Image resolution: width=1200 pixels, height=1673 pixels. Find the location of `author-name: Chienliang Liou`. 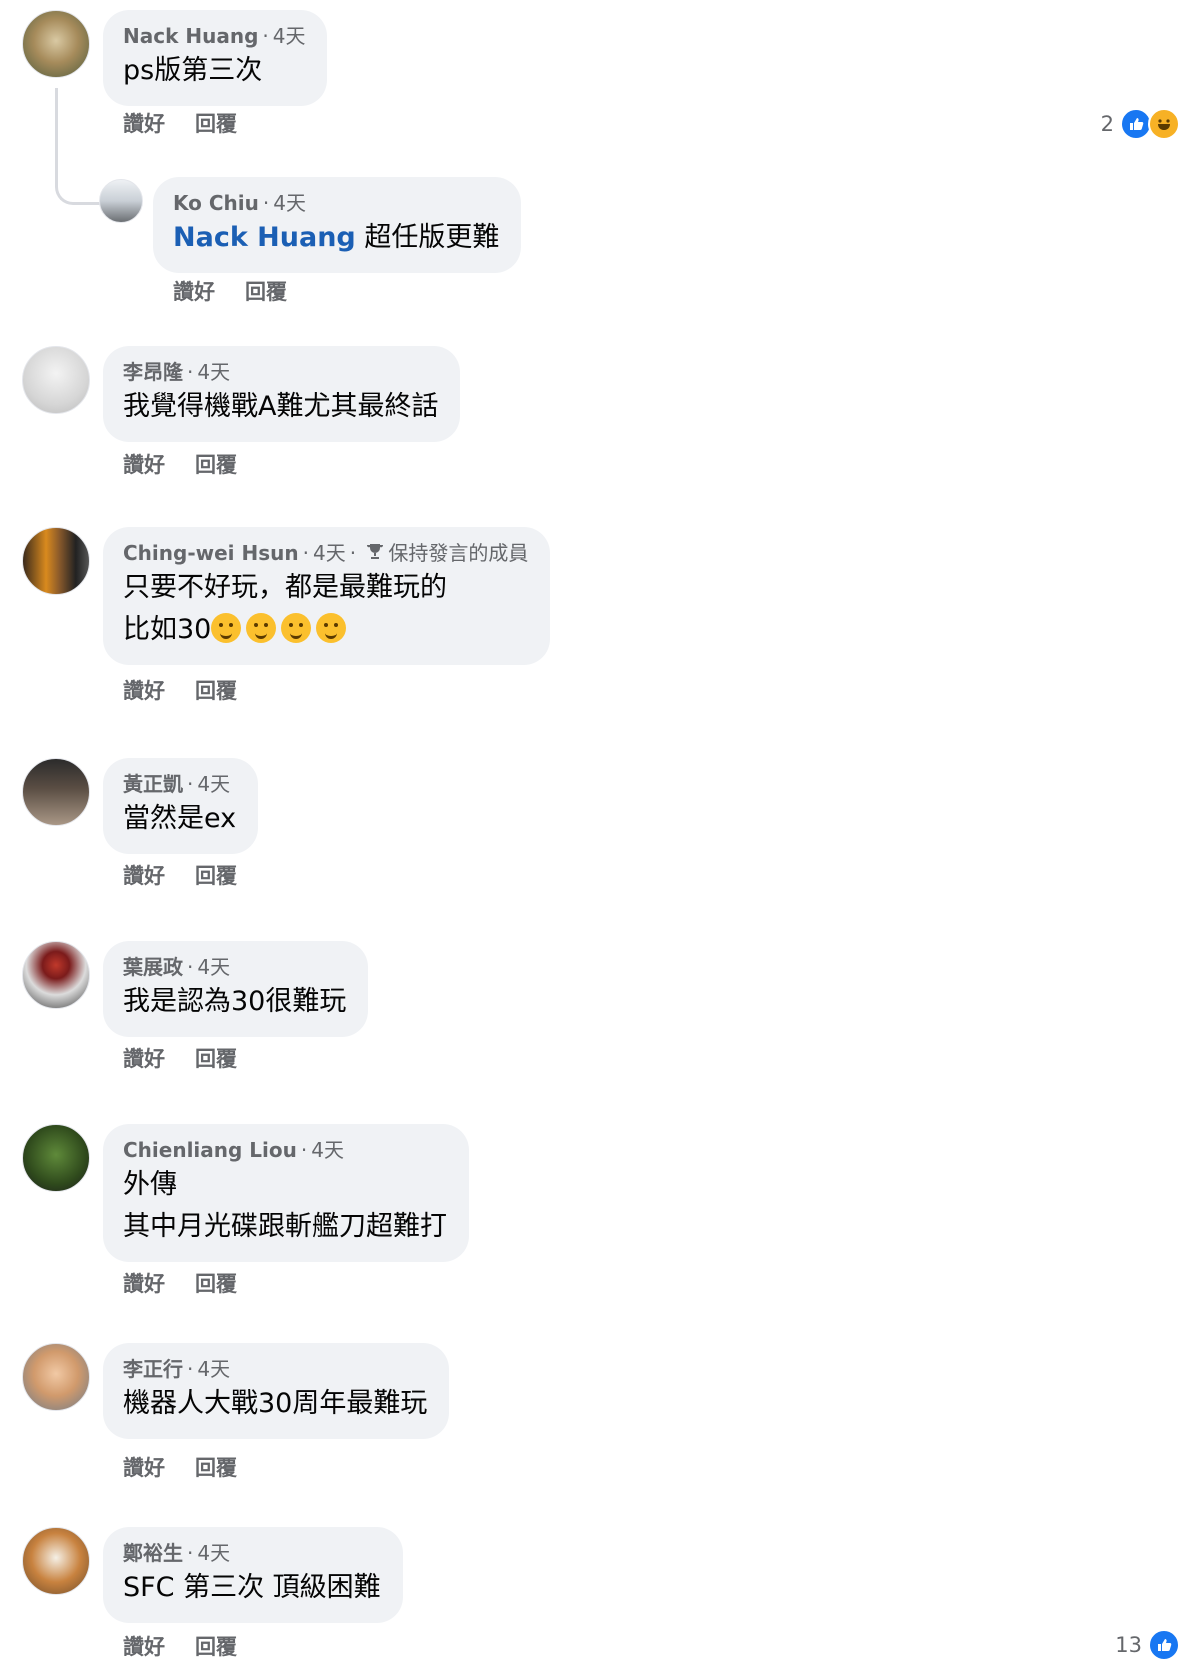

author-name: Chienliang Liou is located at coordinates (210, 1150).